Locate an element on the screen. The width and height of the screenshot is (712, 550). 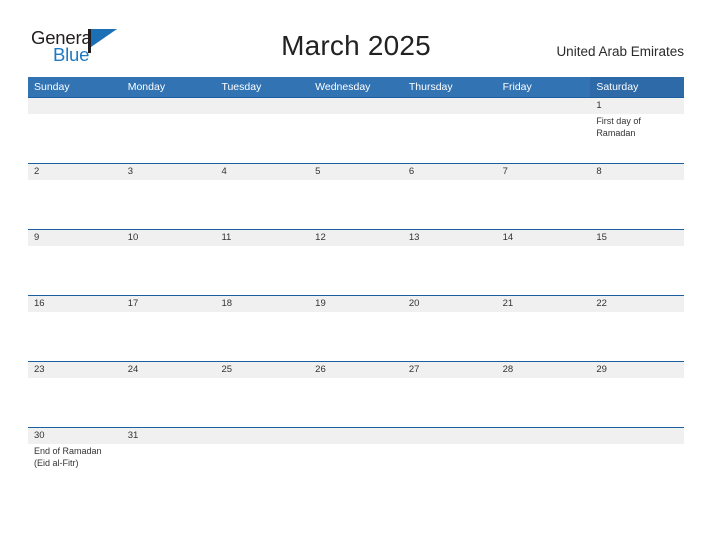
calendar-week-row: 30 End of Ramadan (Eid al-Fitr) 31 is located at coordinates (356, 460).